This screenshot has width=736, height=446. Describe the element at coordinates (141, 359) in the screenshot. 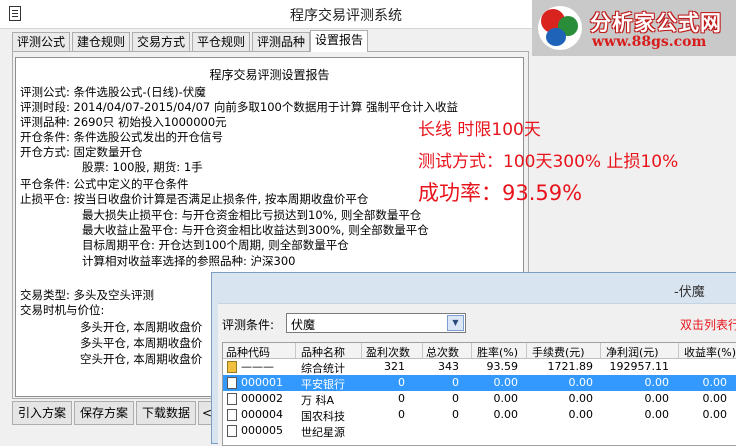

I see `report-line: 空头开仓, 本周期收盘价` at that location.